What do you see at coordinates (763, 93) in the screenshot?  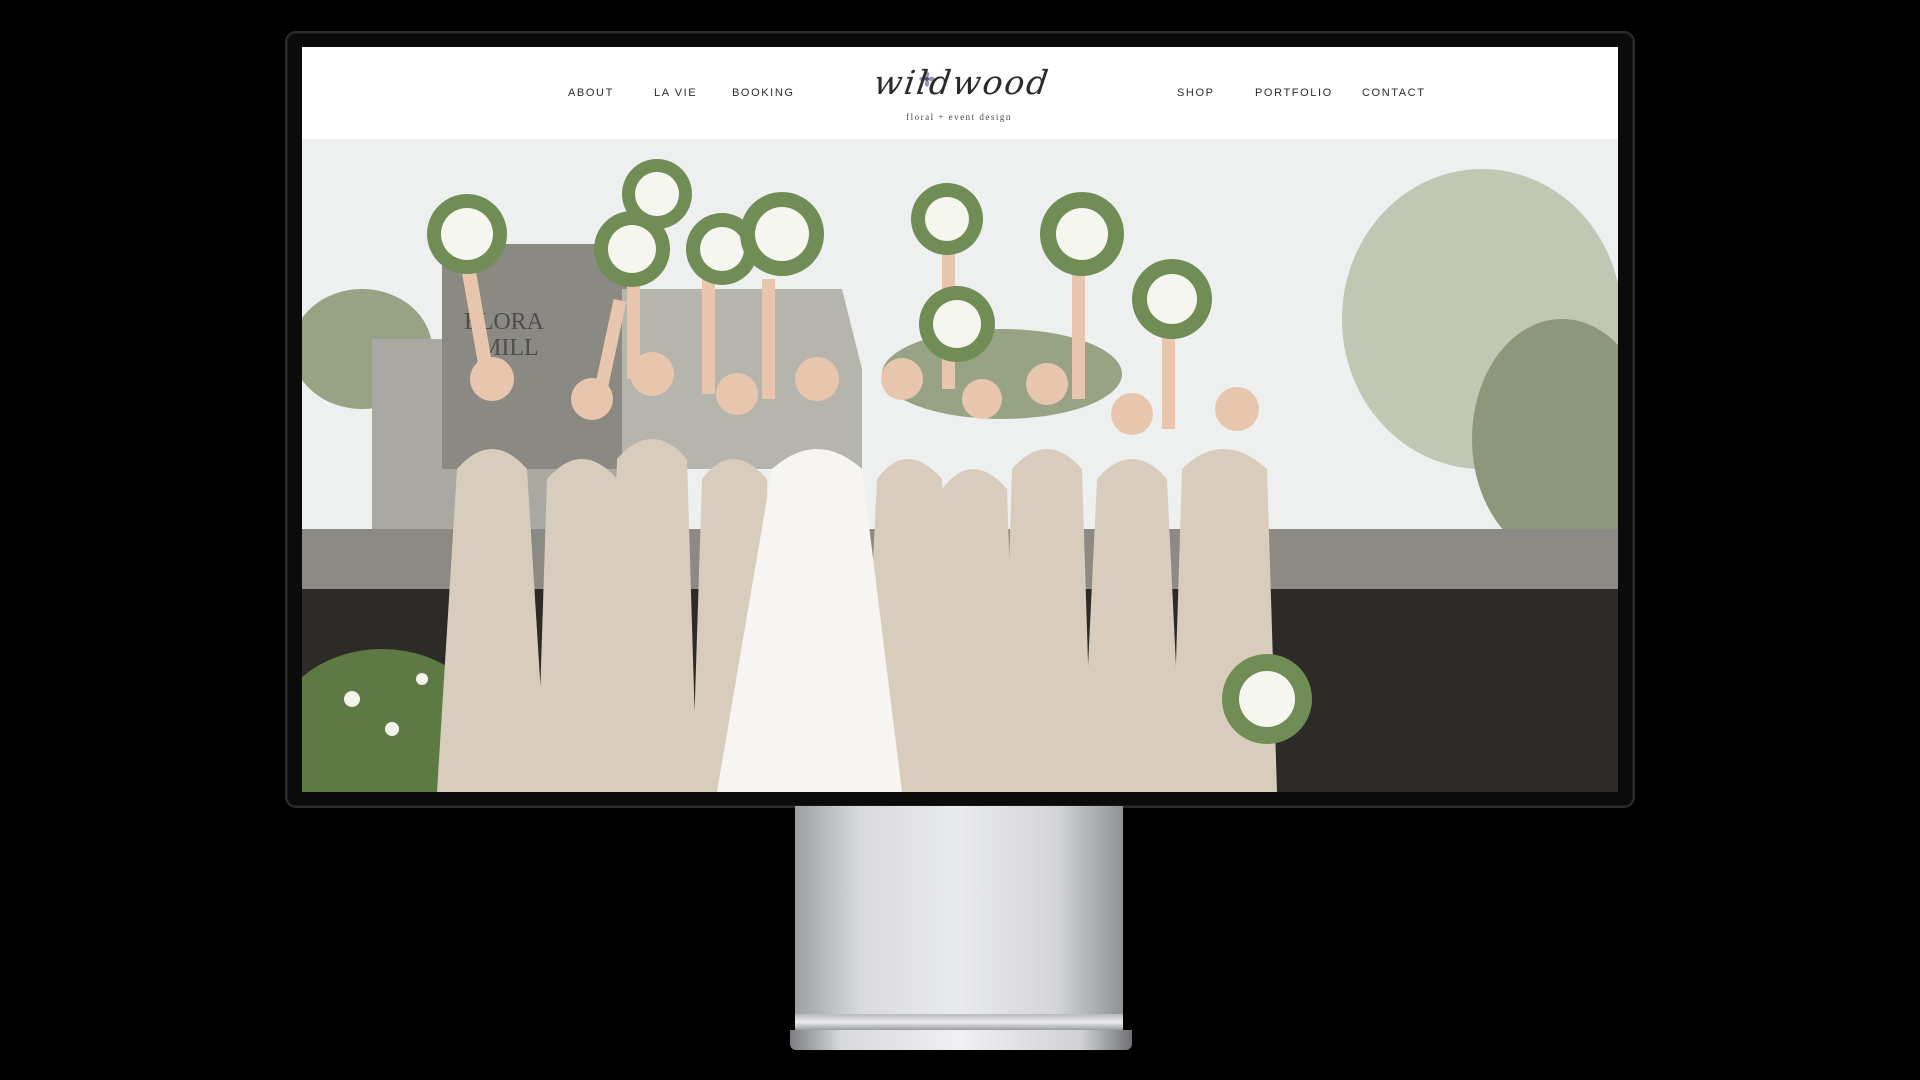 I see `nav-booking: BOOKING` at bounding box center [763, 93].